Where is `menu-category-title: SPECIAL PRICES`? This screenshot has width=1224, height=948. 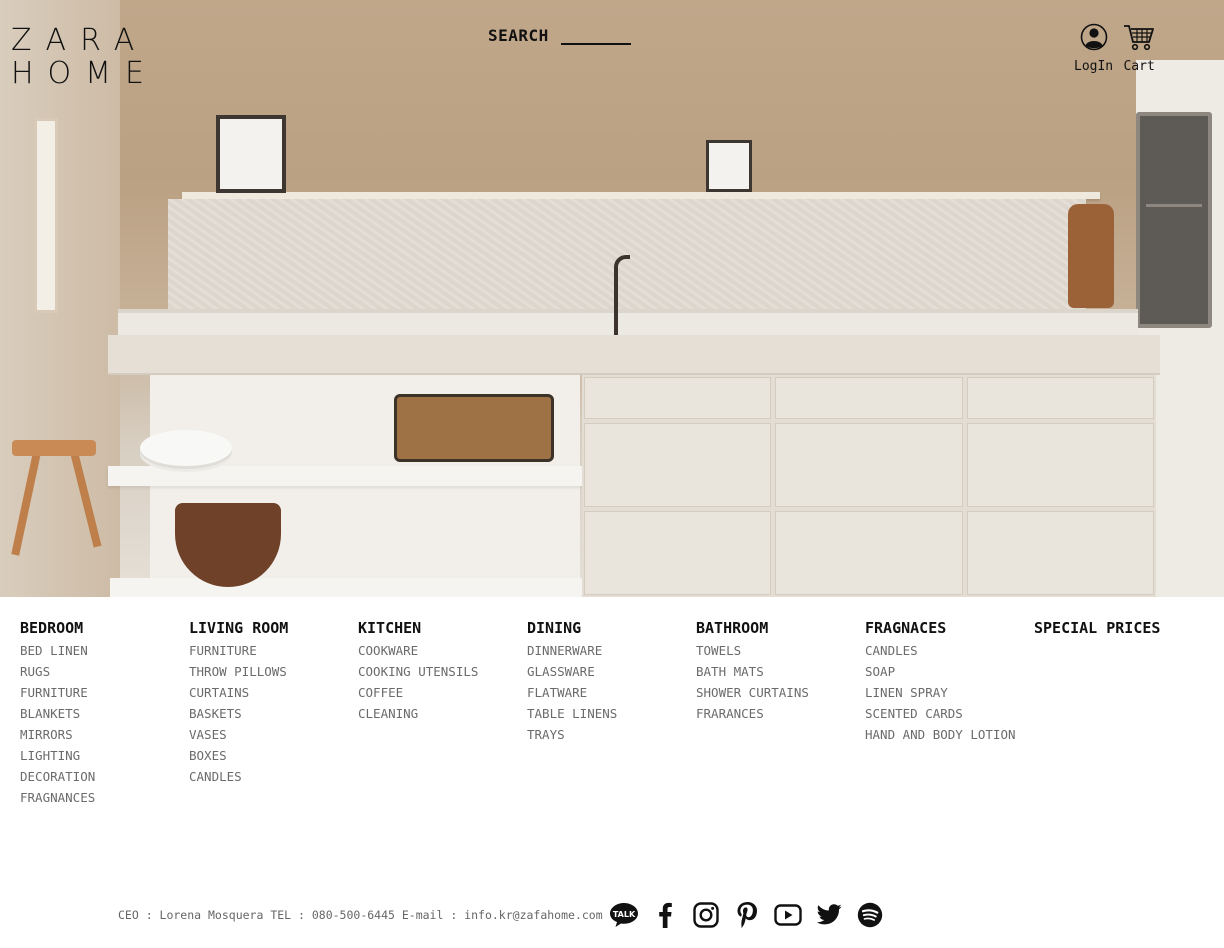 menu-category-title: SPECIAL PRICES is located at coordinates (1118, 628).